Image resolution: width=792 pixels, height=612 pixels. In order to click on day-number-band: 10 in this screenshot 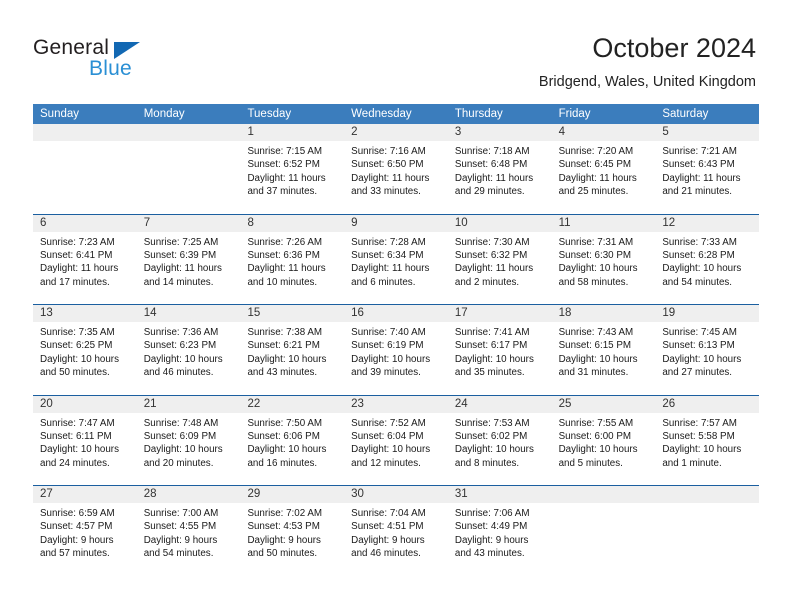, I will do `click(499, 223)`.